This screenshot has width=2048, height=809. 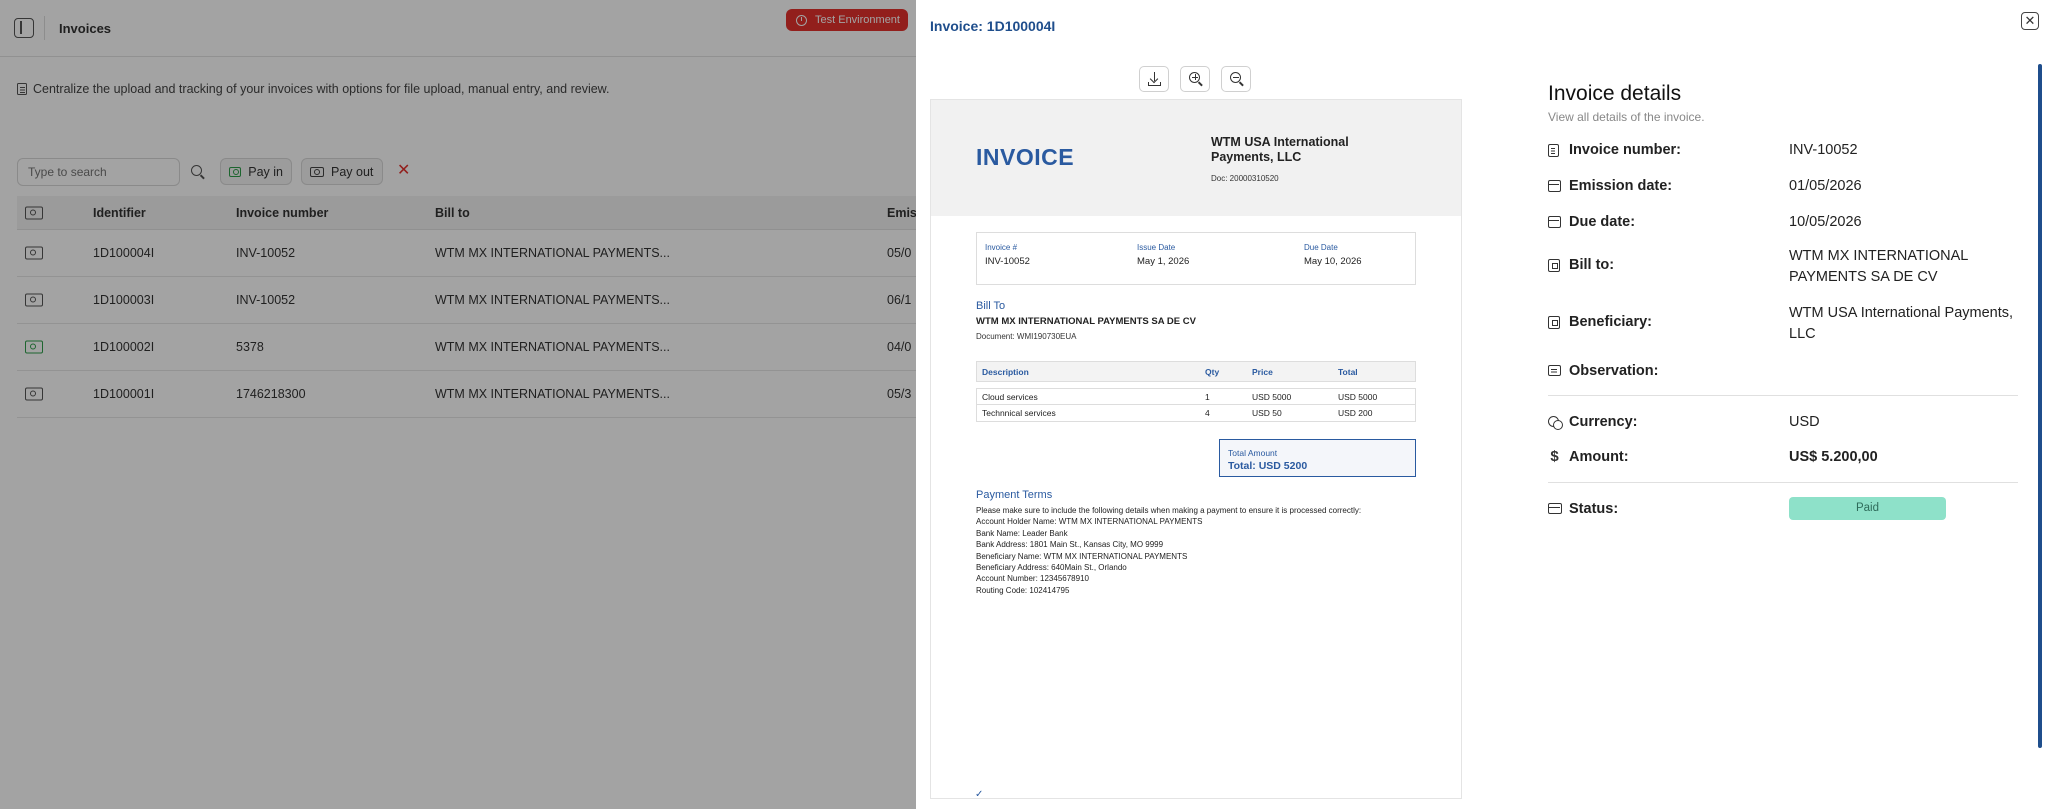 What do you see at coordinates (1207, 396) in the screenshot?
I see `item-qty: 1` at bounding box center [1207, 396].